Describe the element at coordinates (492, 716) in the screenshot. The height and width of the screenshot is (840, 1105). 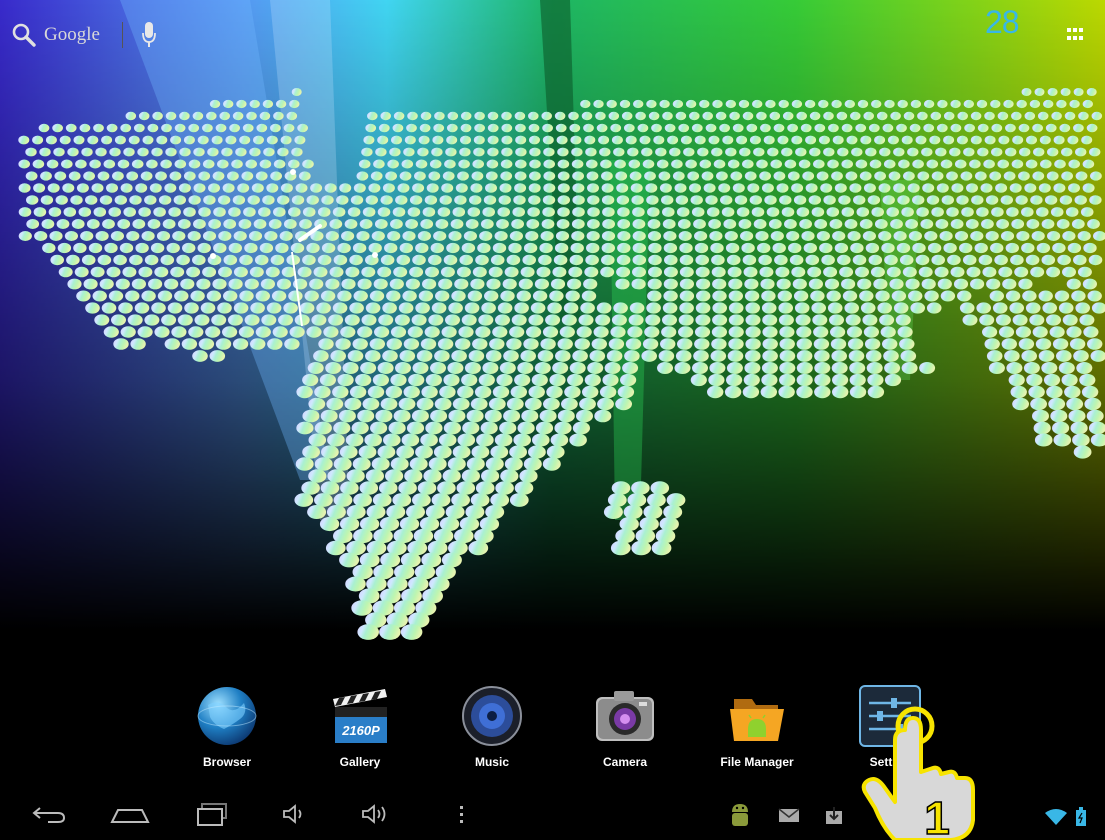
I see `speaker-icon` at that location.